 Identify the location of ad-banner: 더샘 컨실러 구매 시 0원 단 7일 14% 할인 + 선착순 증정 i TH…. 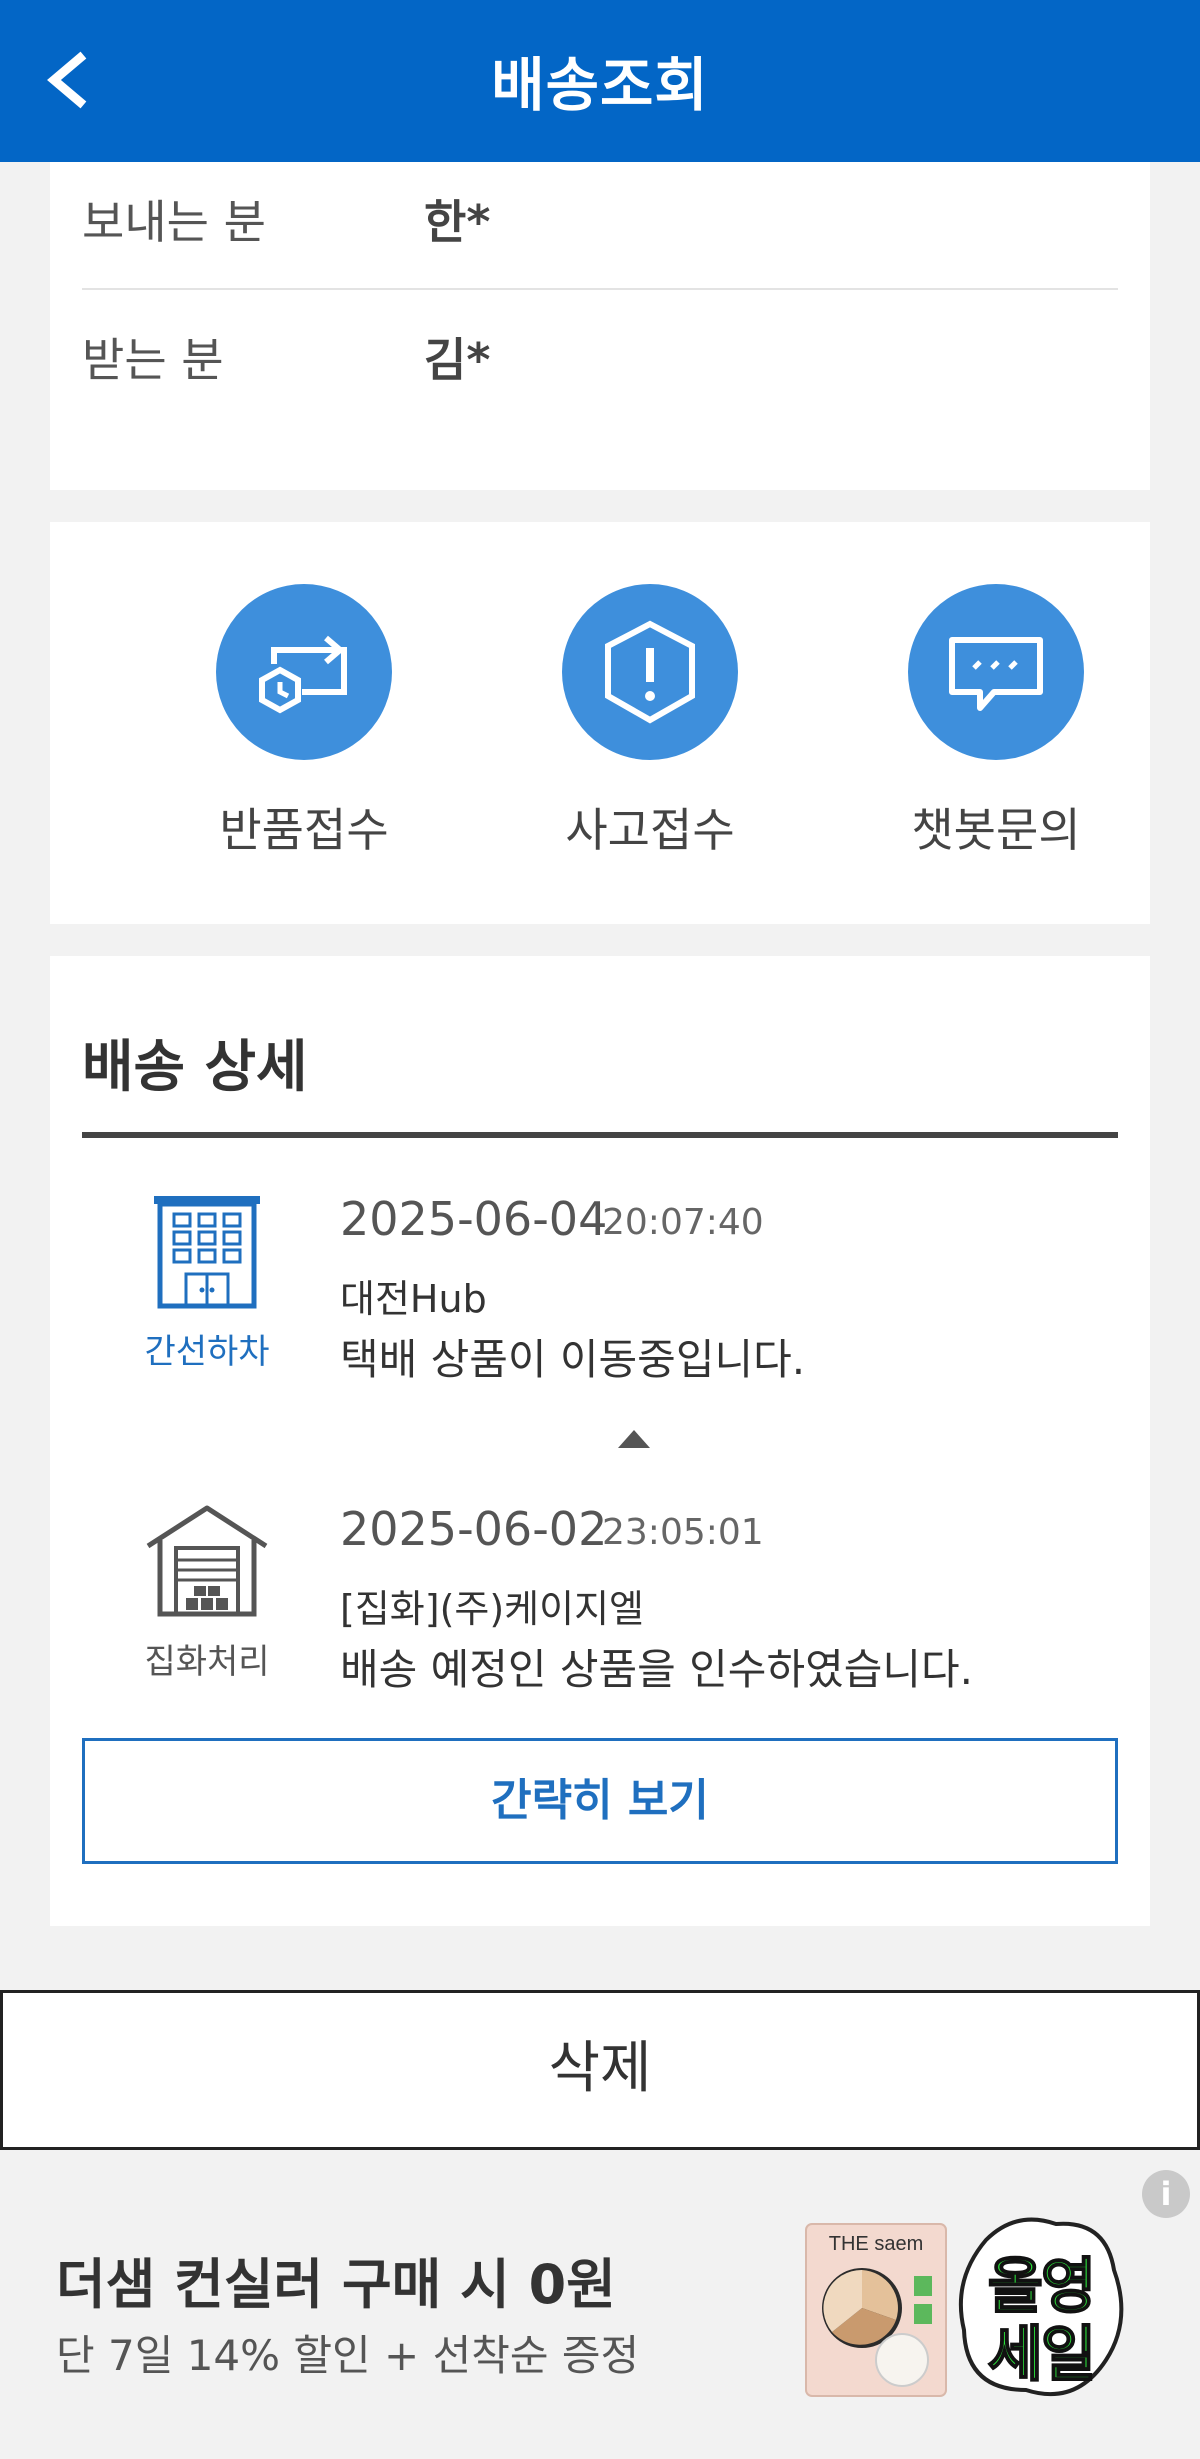
(600, 2309).